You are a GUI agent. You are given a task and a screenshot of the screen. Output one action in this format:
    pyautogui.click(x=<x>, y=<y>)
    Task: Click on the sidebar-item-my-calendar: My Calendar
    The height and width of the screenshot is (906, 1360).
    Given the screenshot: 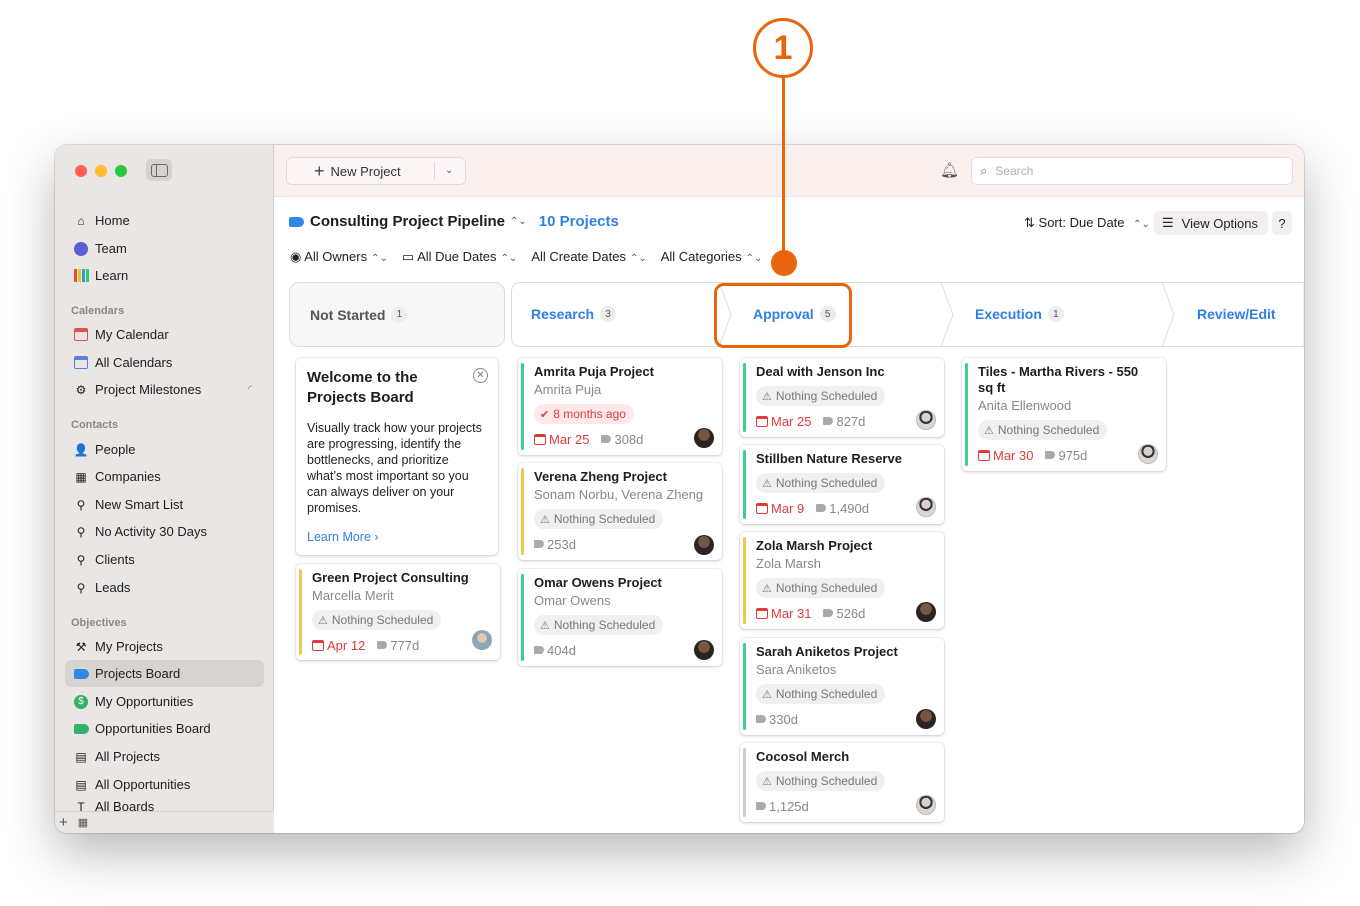 What is the action you would take?
    pyautogui.click(x=164, y=334)
    